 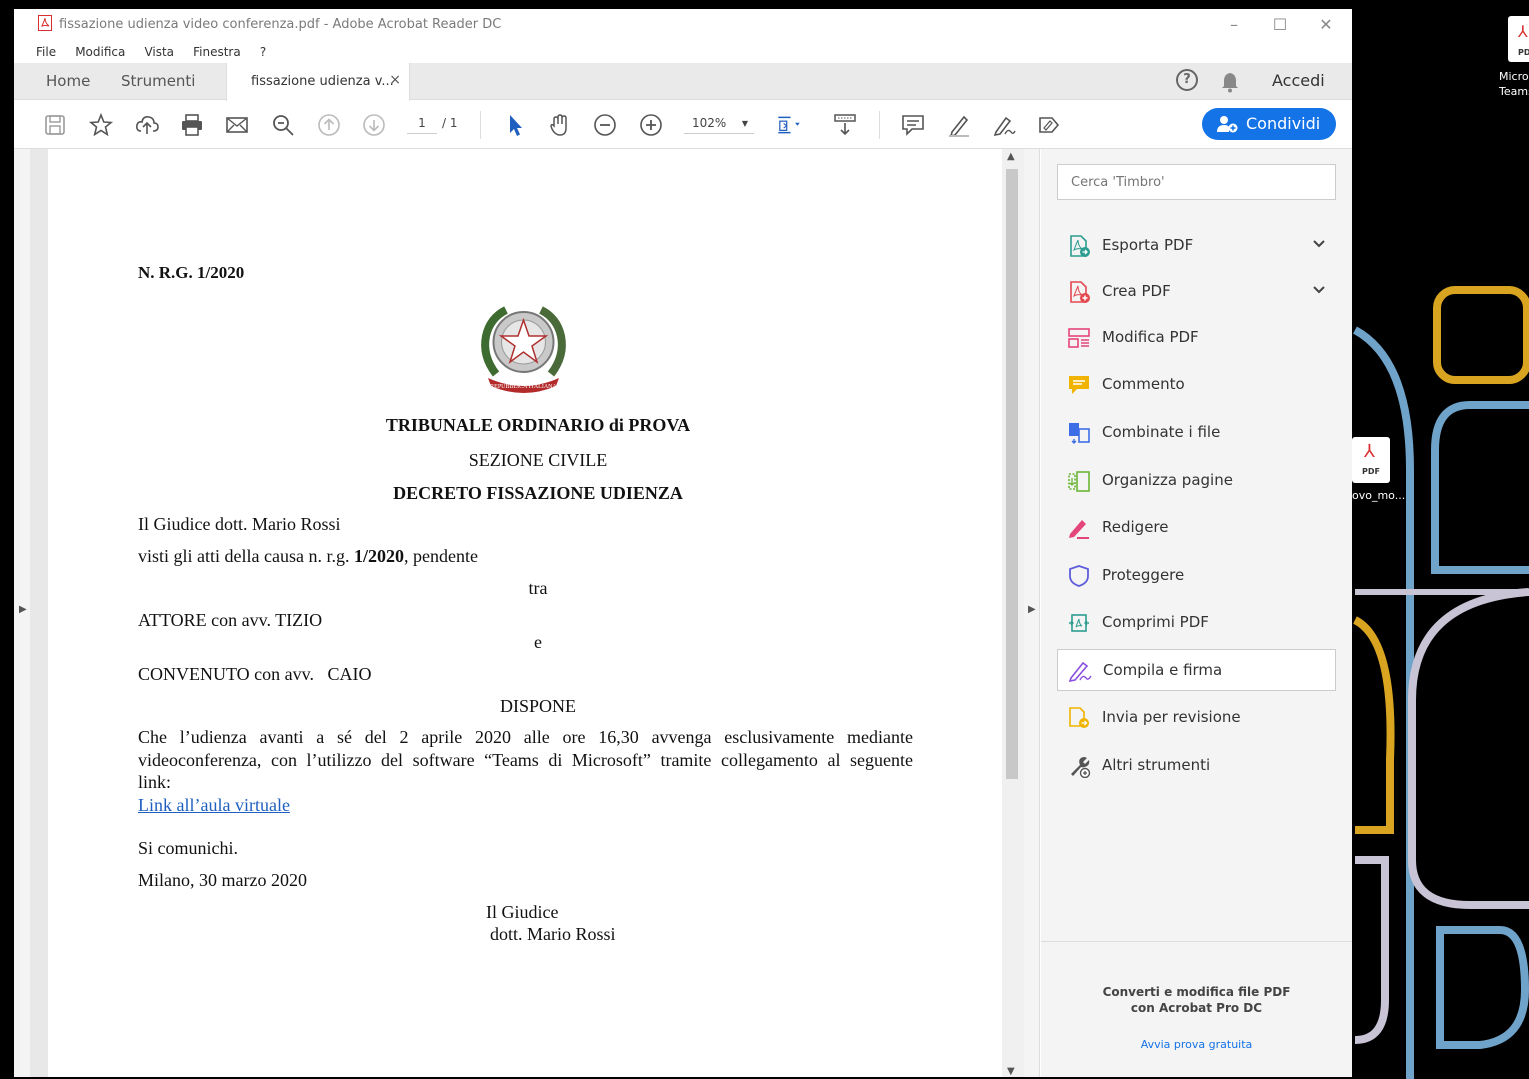 I want to click on scroll-mode-icon, so click(x=845, y=125).